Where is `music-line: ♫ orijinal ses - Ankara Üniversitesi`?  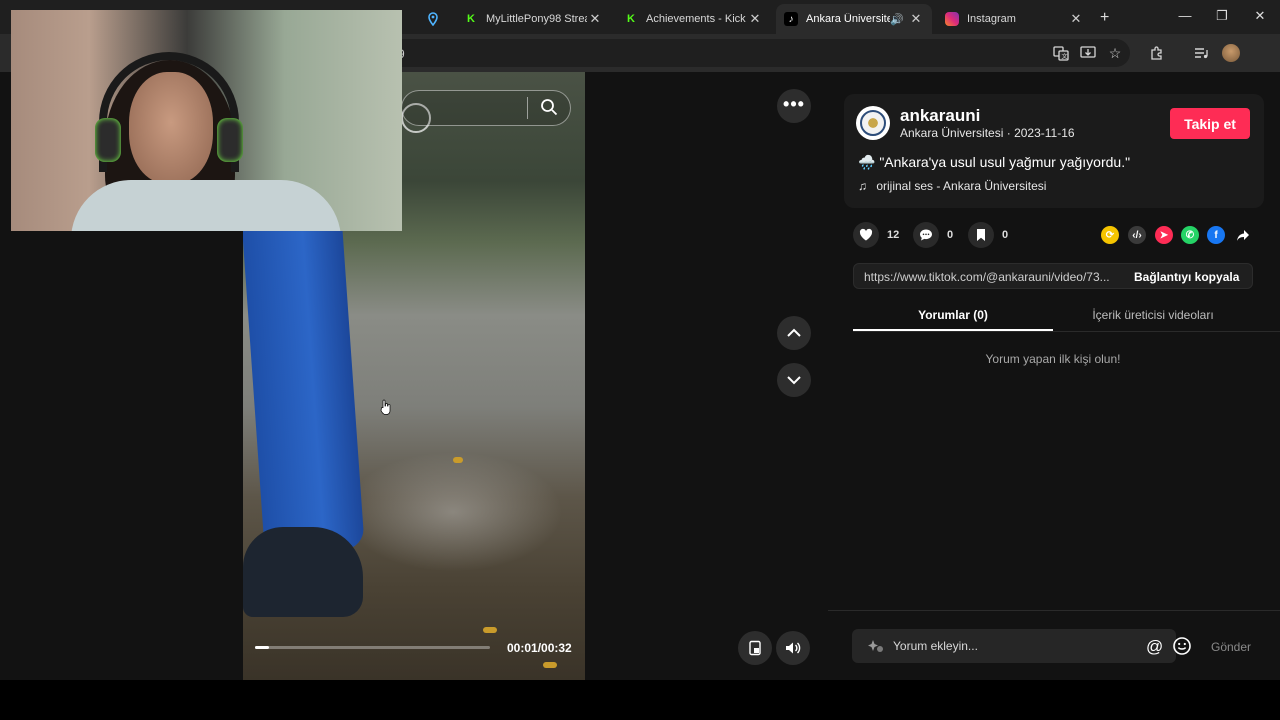 music-line: ♫ orijinal ses - Ankara Üniversitesi is located at coordinates (952, 186).